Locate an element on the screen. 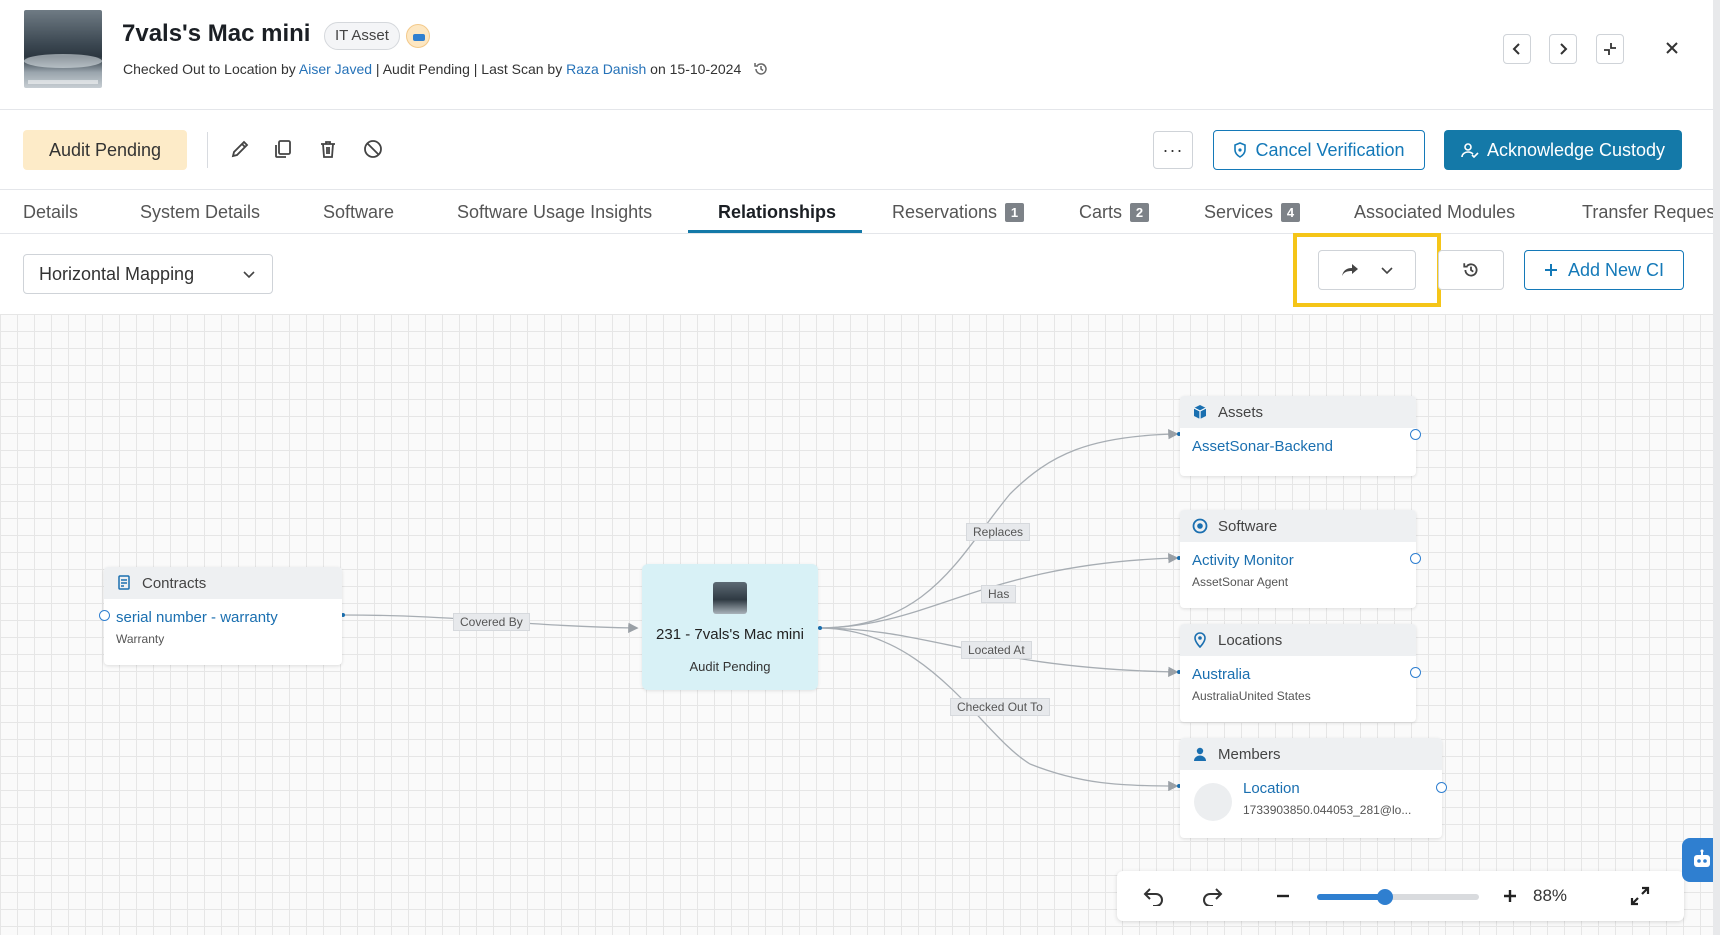 This screenshot has height=935, width=1720. tab-relationships: Relationships is located at coordinates (777, 212).